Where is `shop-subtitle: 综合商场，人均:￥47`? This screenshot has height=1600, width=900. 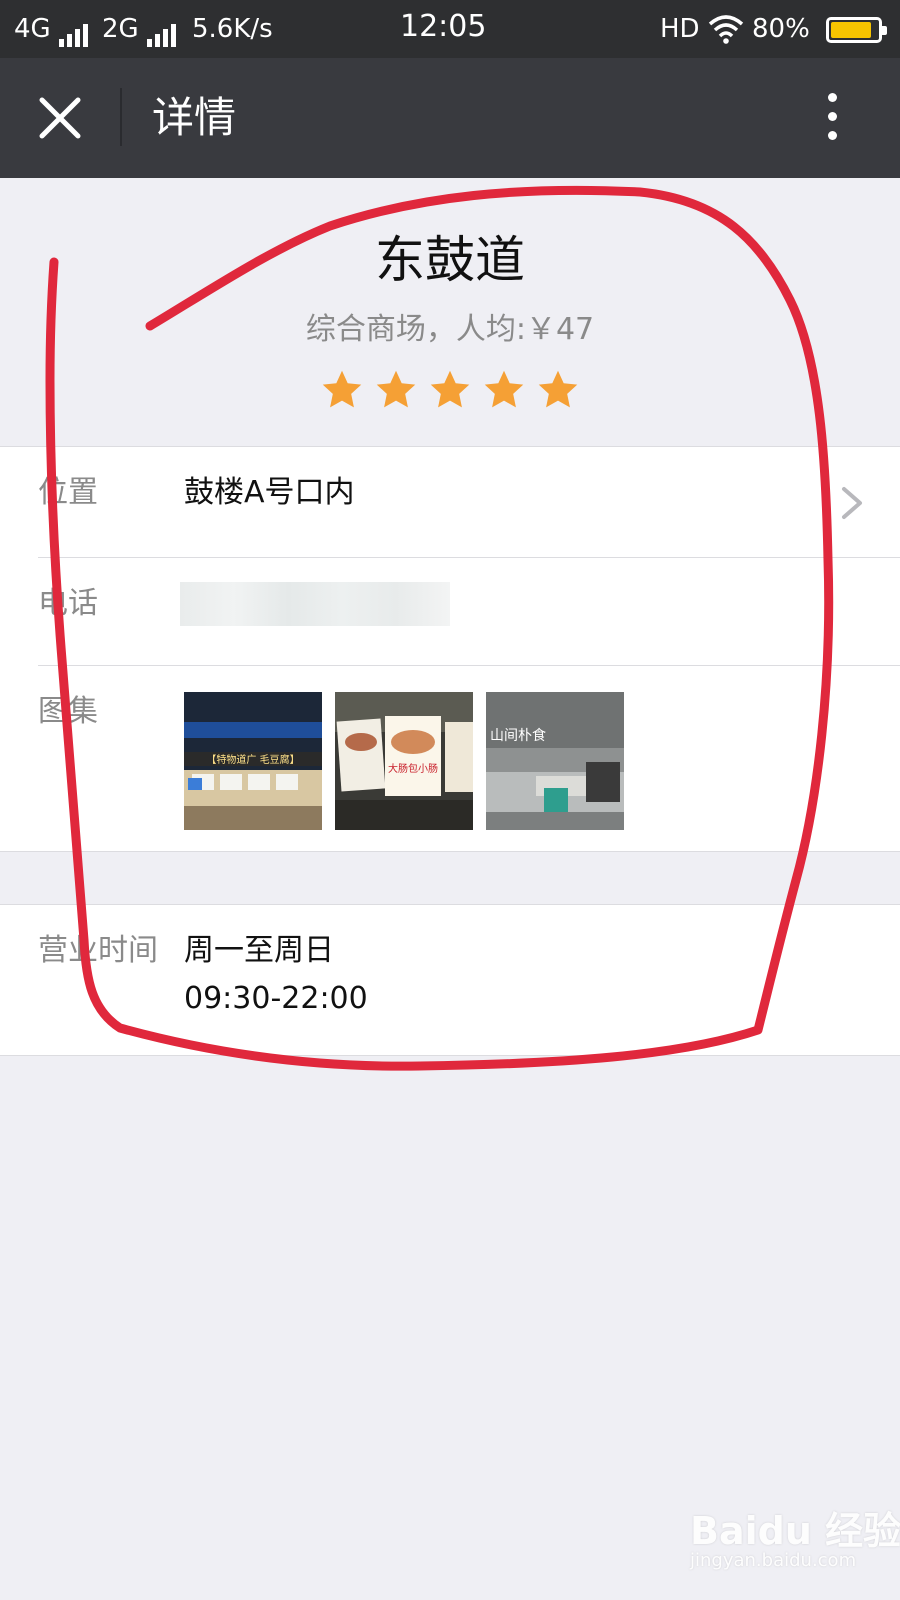
shop-subtitle: 综合商场，人均:￥47 is located at coordinates (450, 329).